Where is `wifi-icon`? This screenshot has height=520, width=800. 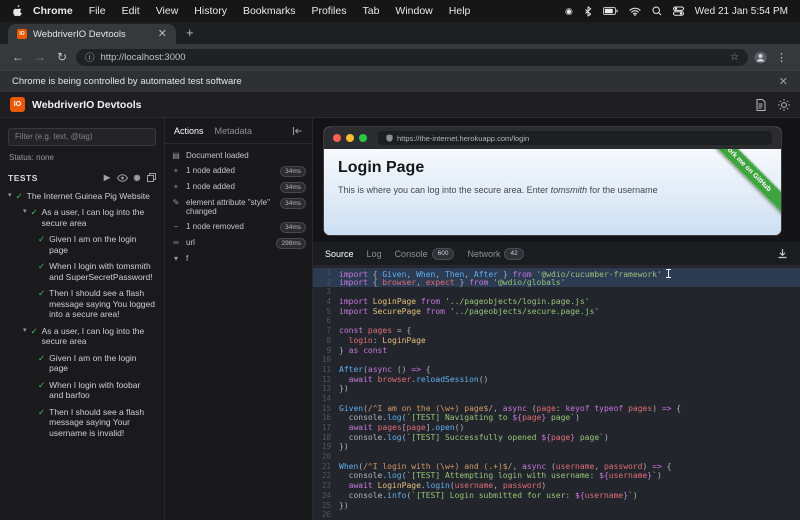 wifi-icon is located at coordinates (635, 11).